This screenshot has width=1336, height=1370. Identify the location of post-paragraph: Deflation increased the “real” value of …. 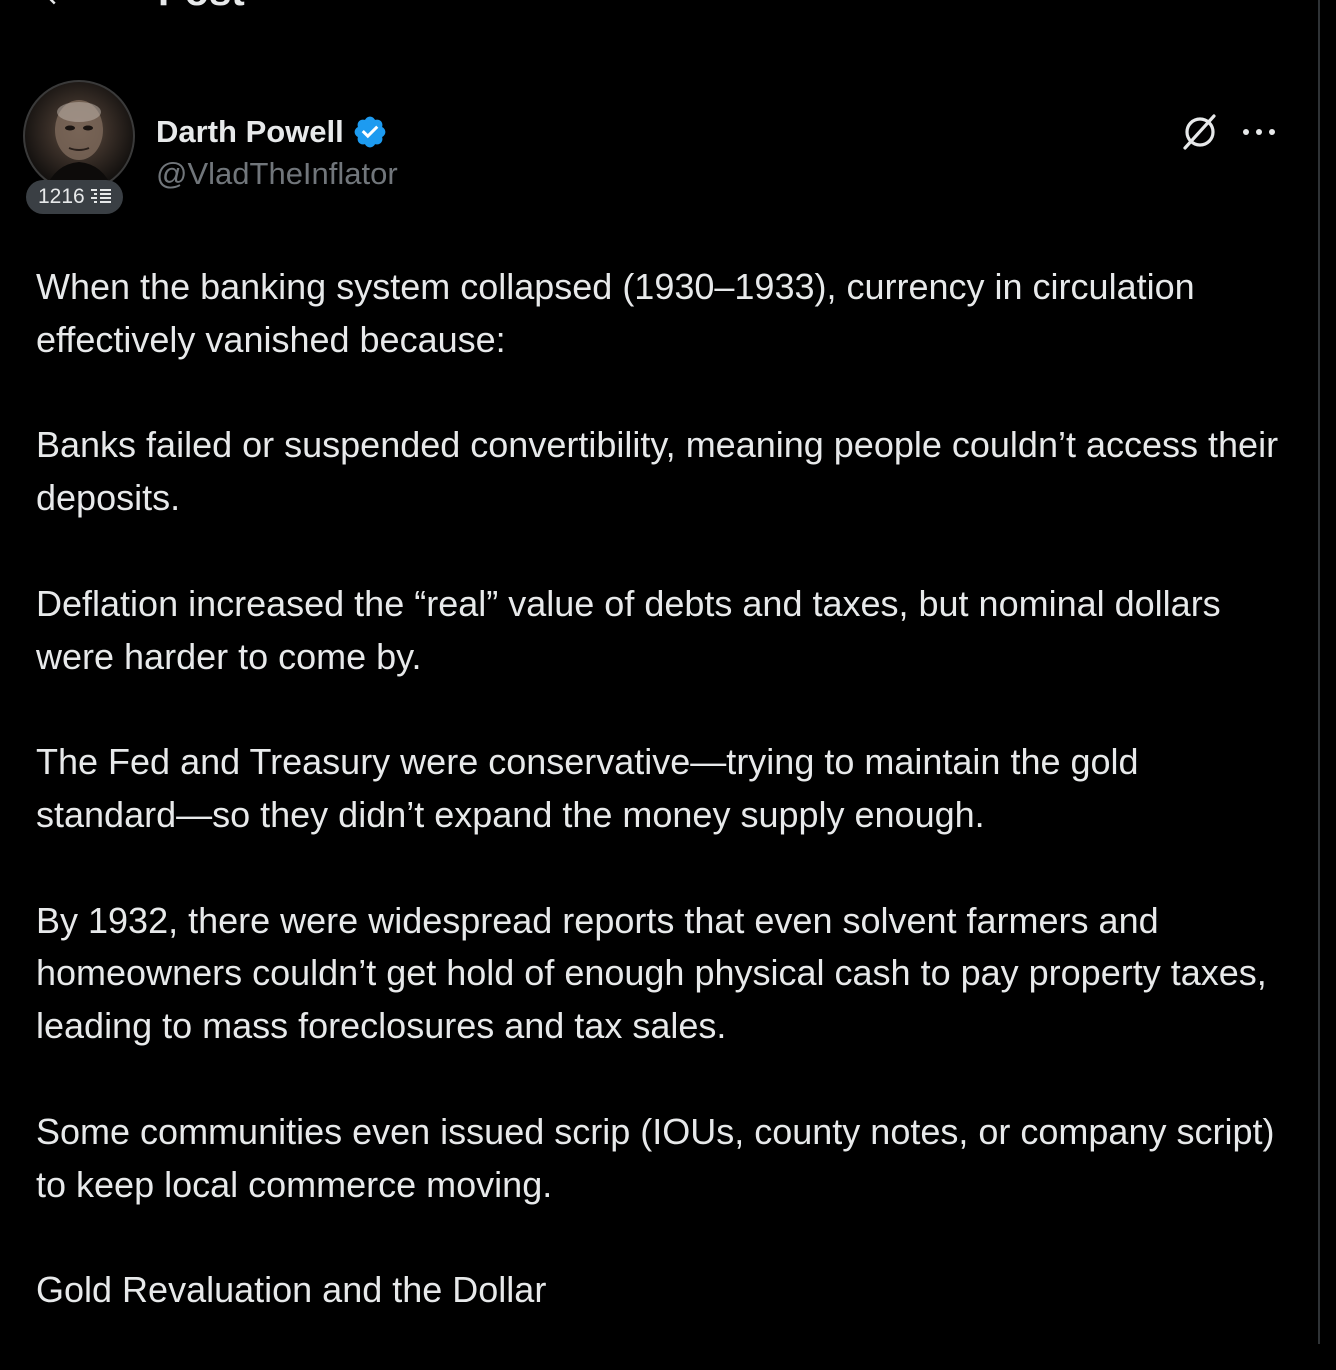
(628, 629).